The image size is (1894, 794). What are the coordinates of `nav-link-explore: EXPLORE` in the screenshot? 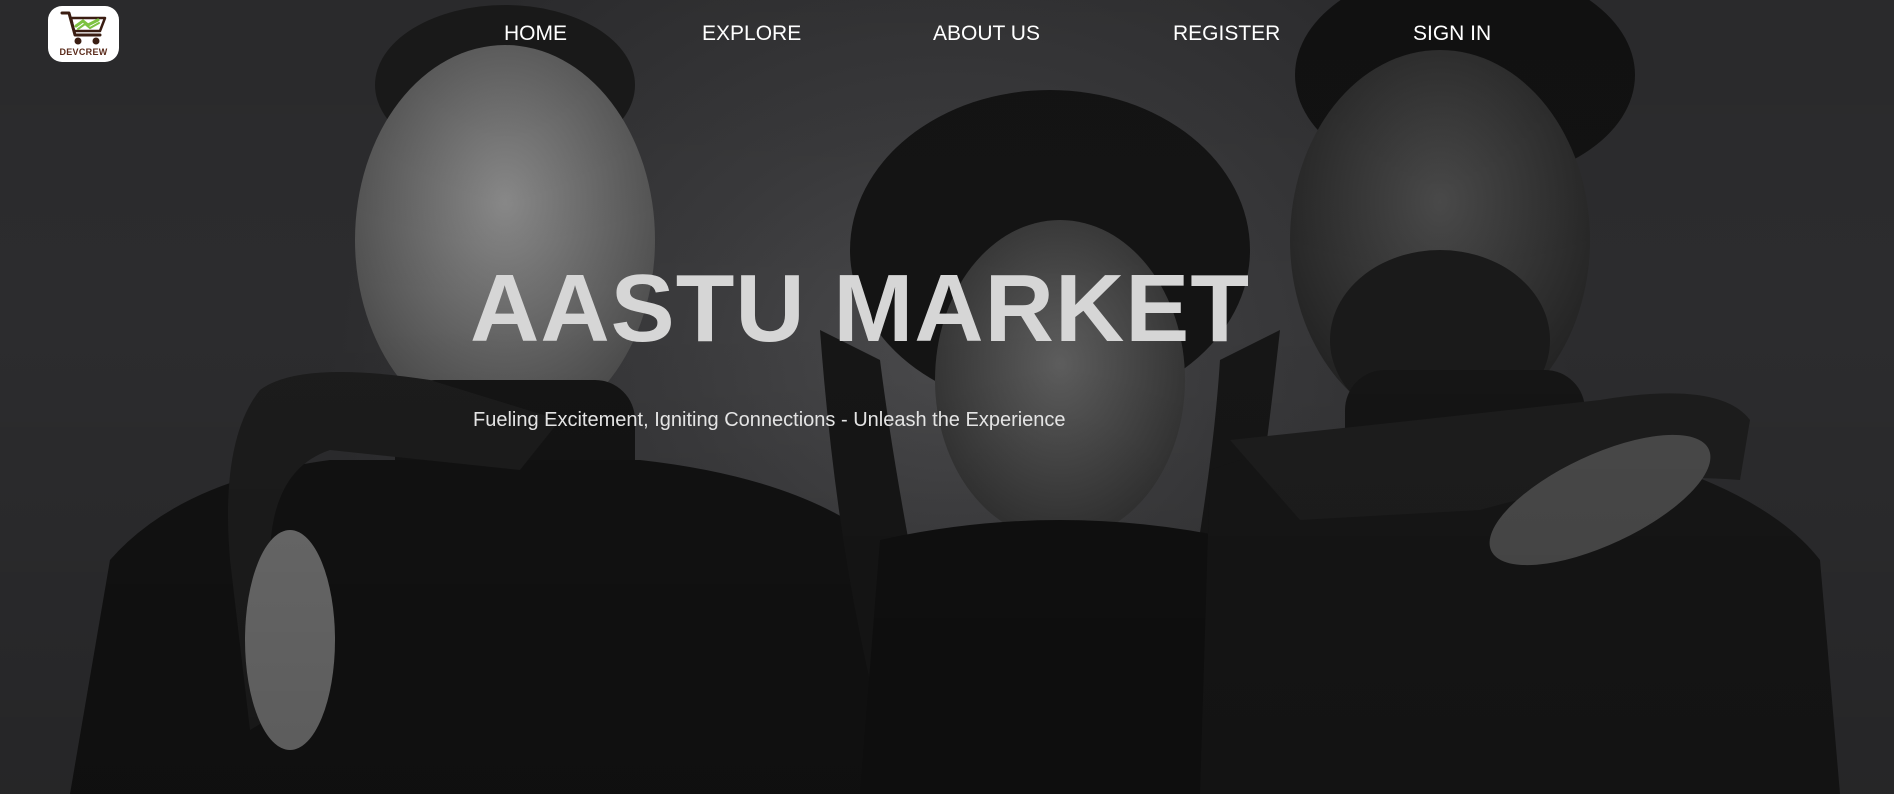 It's located at (751, 34).